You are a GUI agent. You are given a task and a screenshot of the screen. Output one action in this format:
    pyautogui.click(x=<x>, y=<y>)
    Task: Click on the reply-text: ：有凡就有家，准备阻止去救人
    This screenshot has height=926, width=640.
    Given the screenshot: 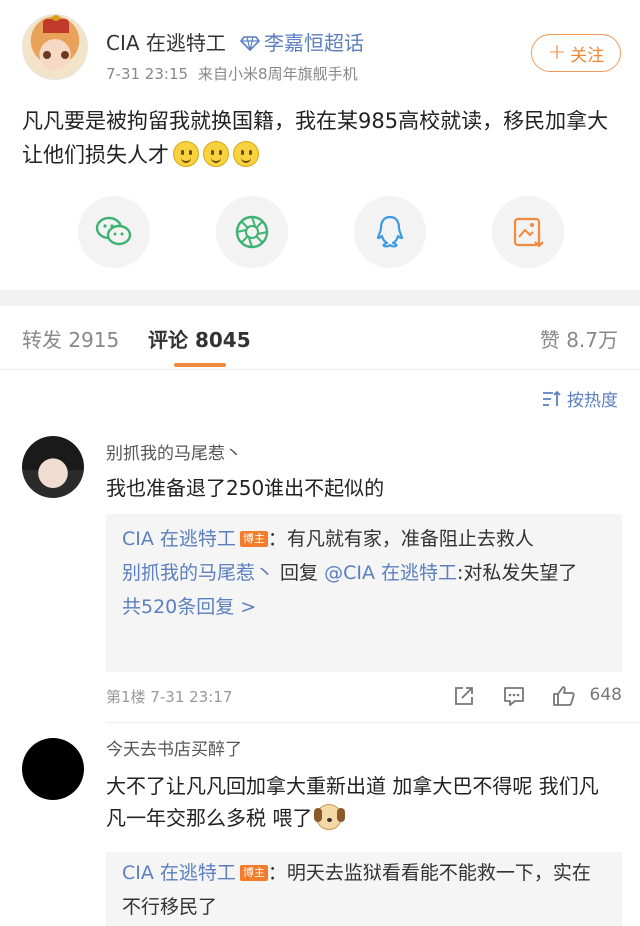 What is the action you would take?
    pyautogui.click(x=400, y=539)
    